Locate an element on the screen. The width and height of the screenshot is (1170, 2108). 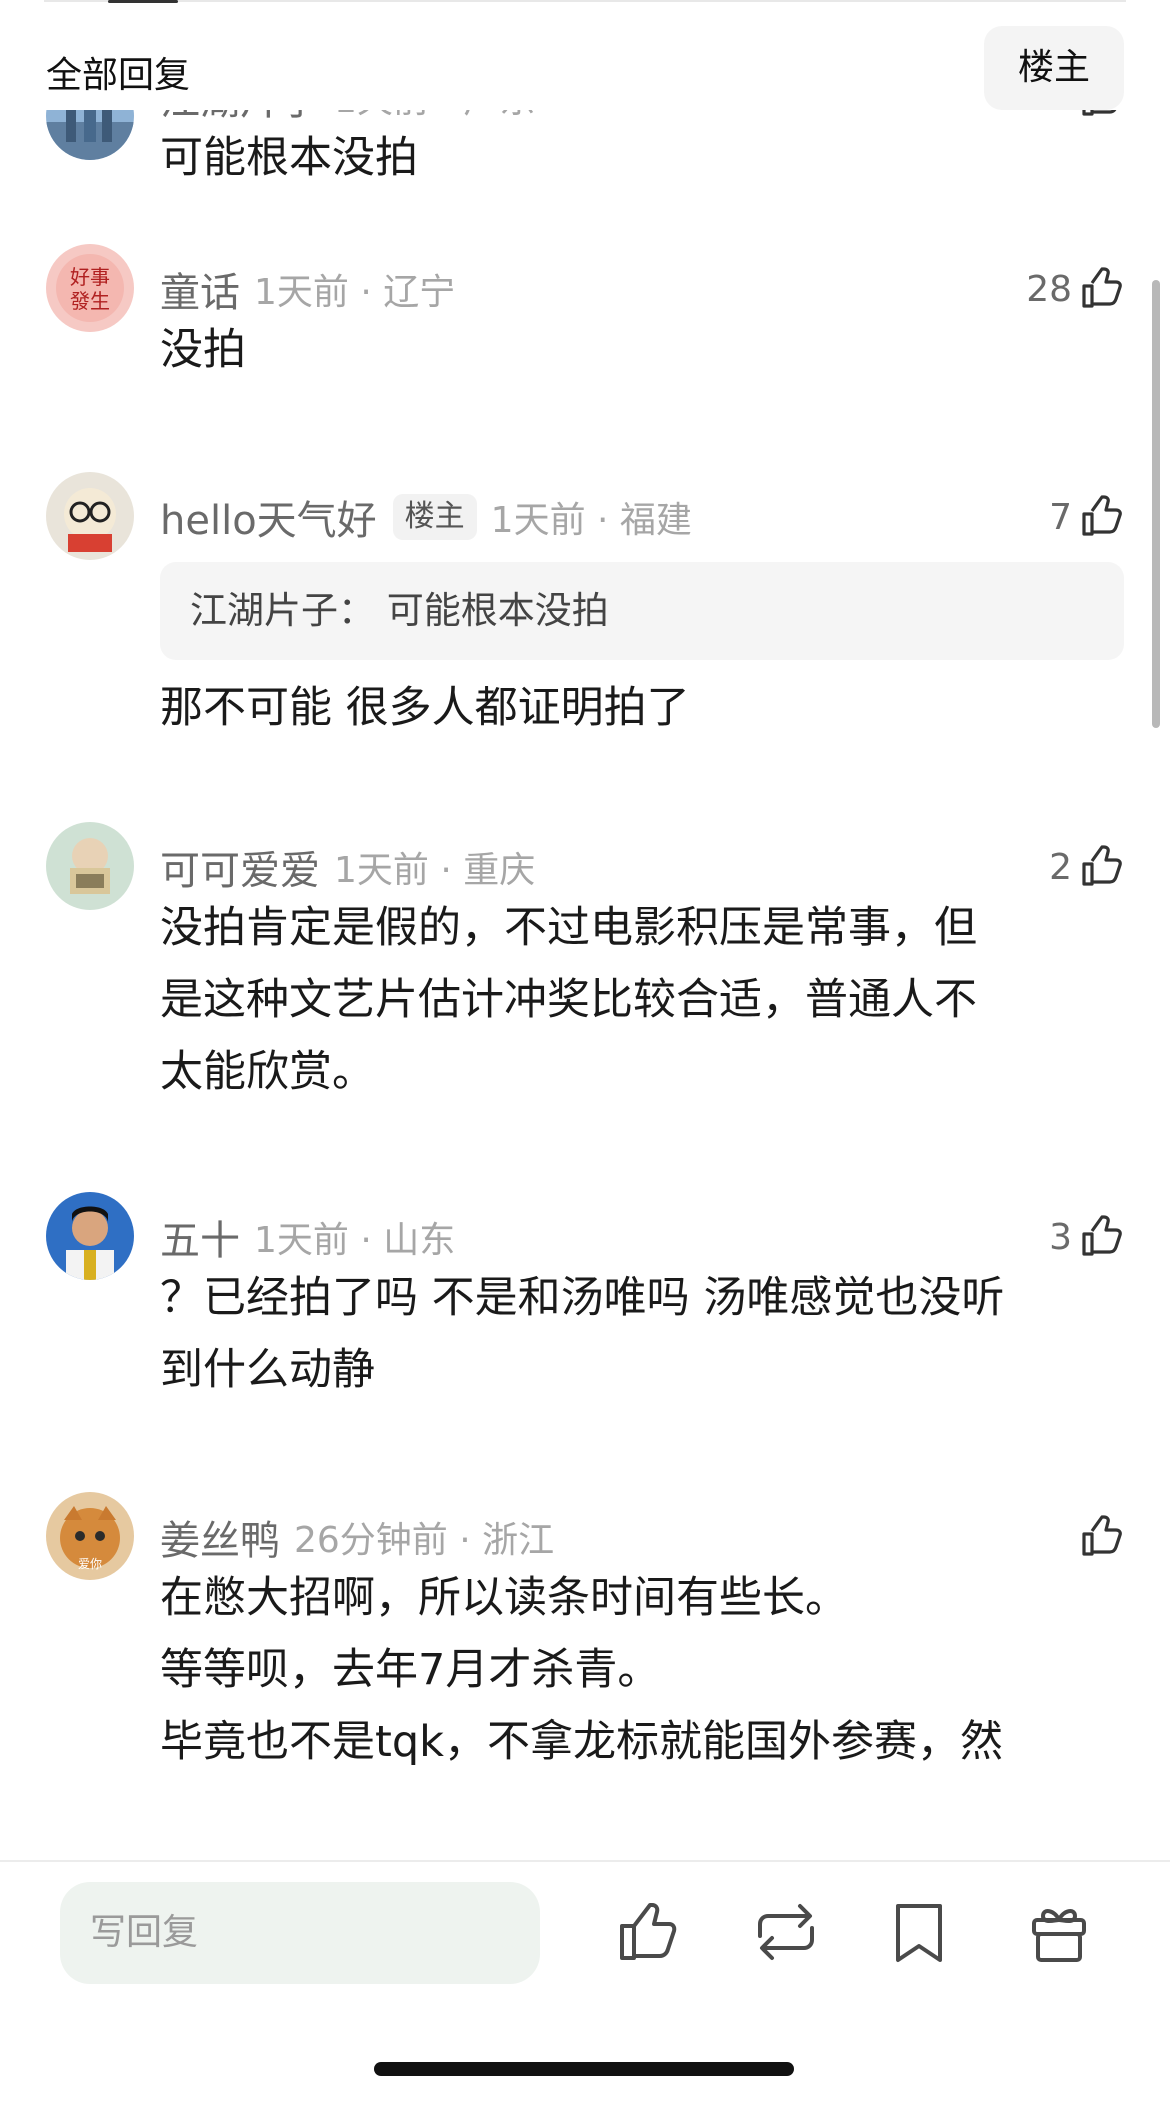
like-control: 49 is located at coordinates (1075, 116).